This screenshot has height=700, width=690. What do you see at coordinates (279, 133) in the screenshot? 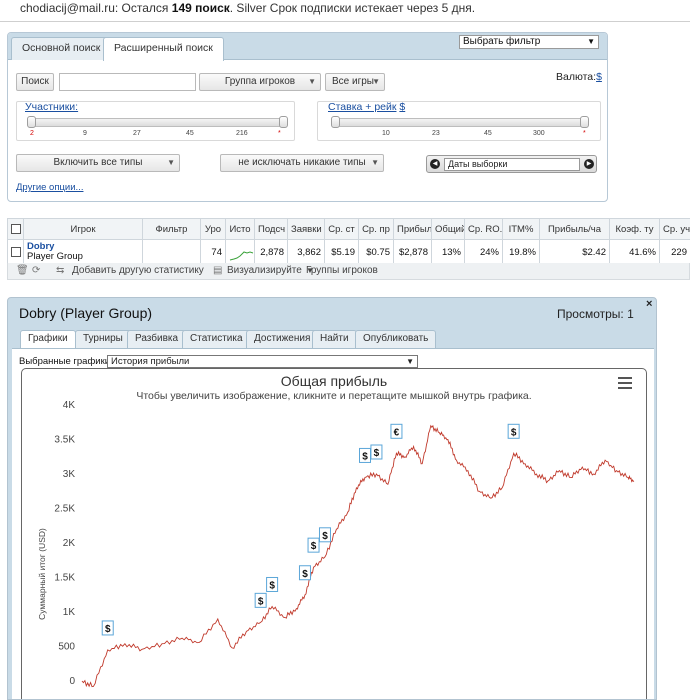
I see `participants-tick: *` at bounding box center [279, 133].